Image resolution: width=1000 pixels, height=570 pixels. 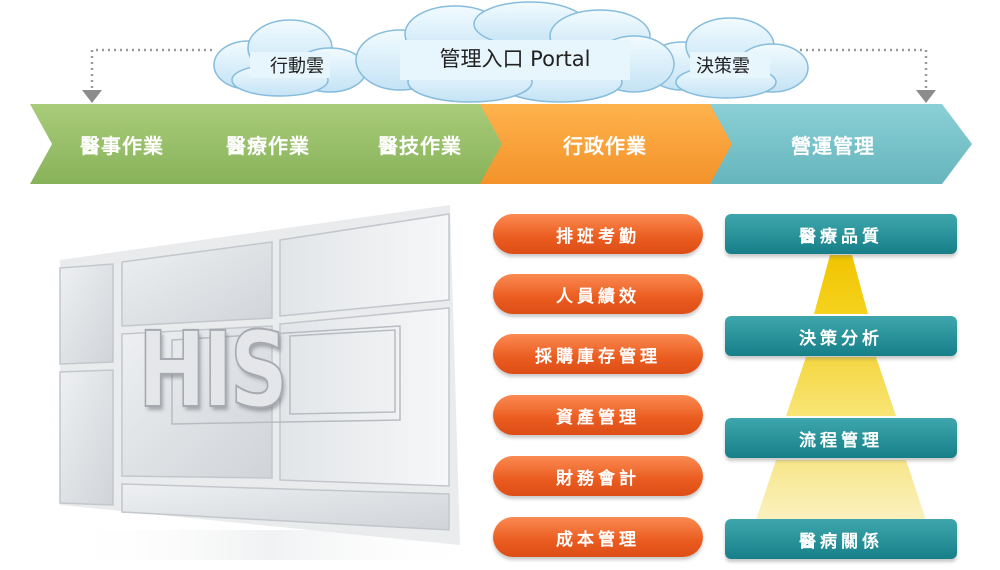 I want to click on admin-item-cost: 成本管理, so click(x=598, y=537).